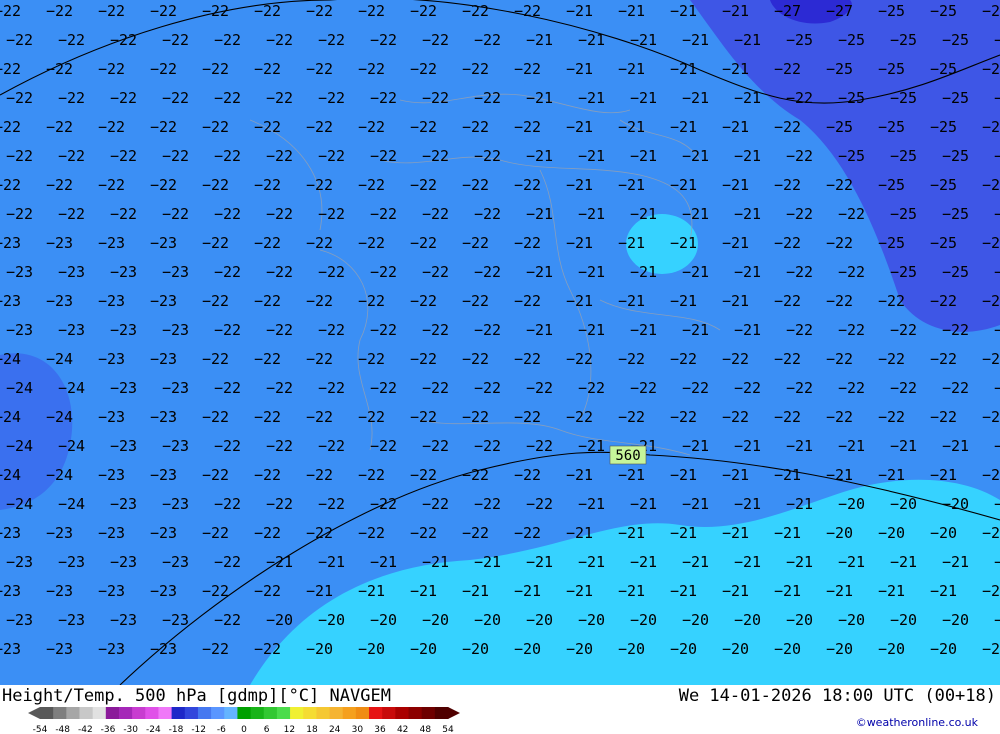 This screenshot has height=734, width=1000. Describe the element at coordinates (837, 696) in the screenshot. I see `map-datetime: We 14-01-2026 18:00 UTC (00+18)` at that location.